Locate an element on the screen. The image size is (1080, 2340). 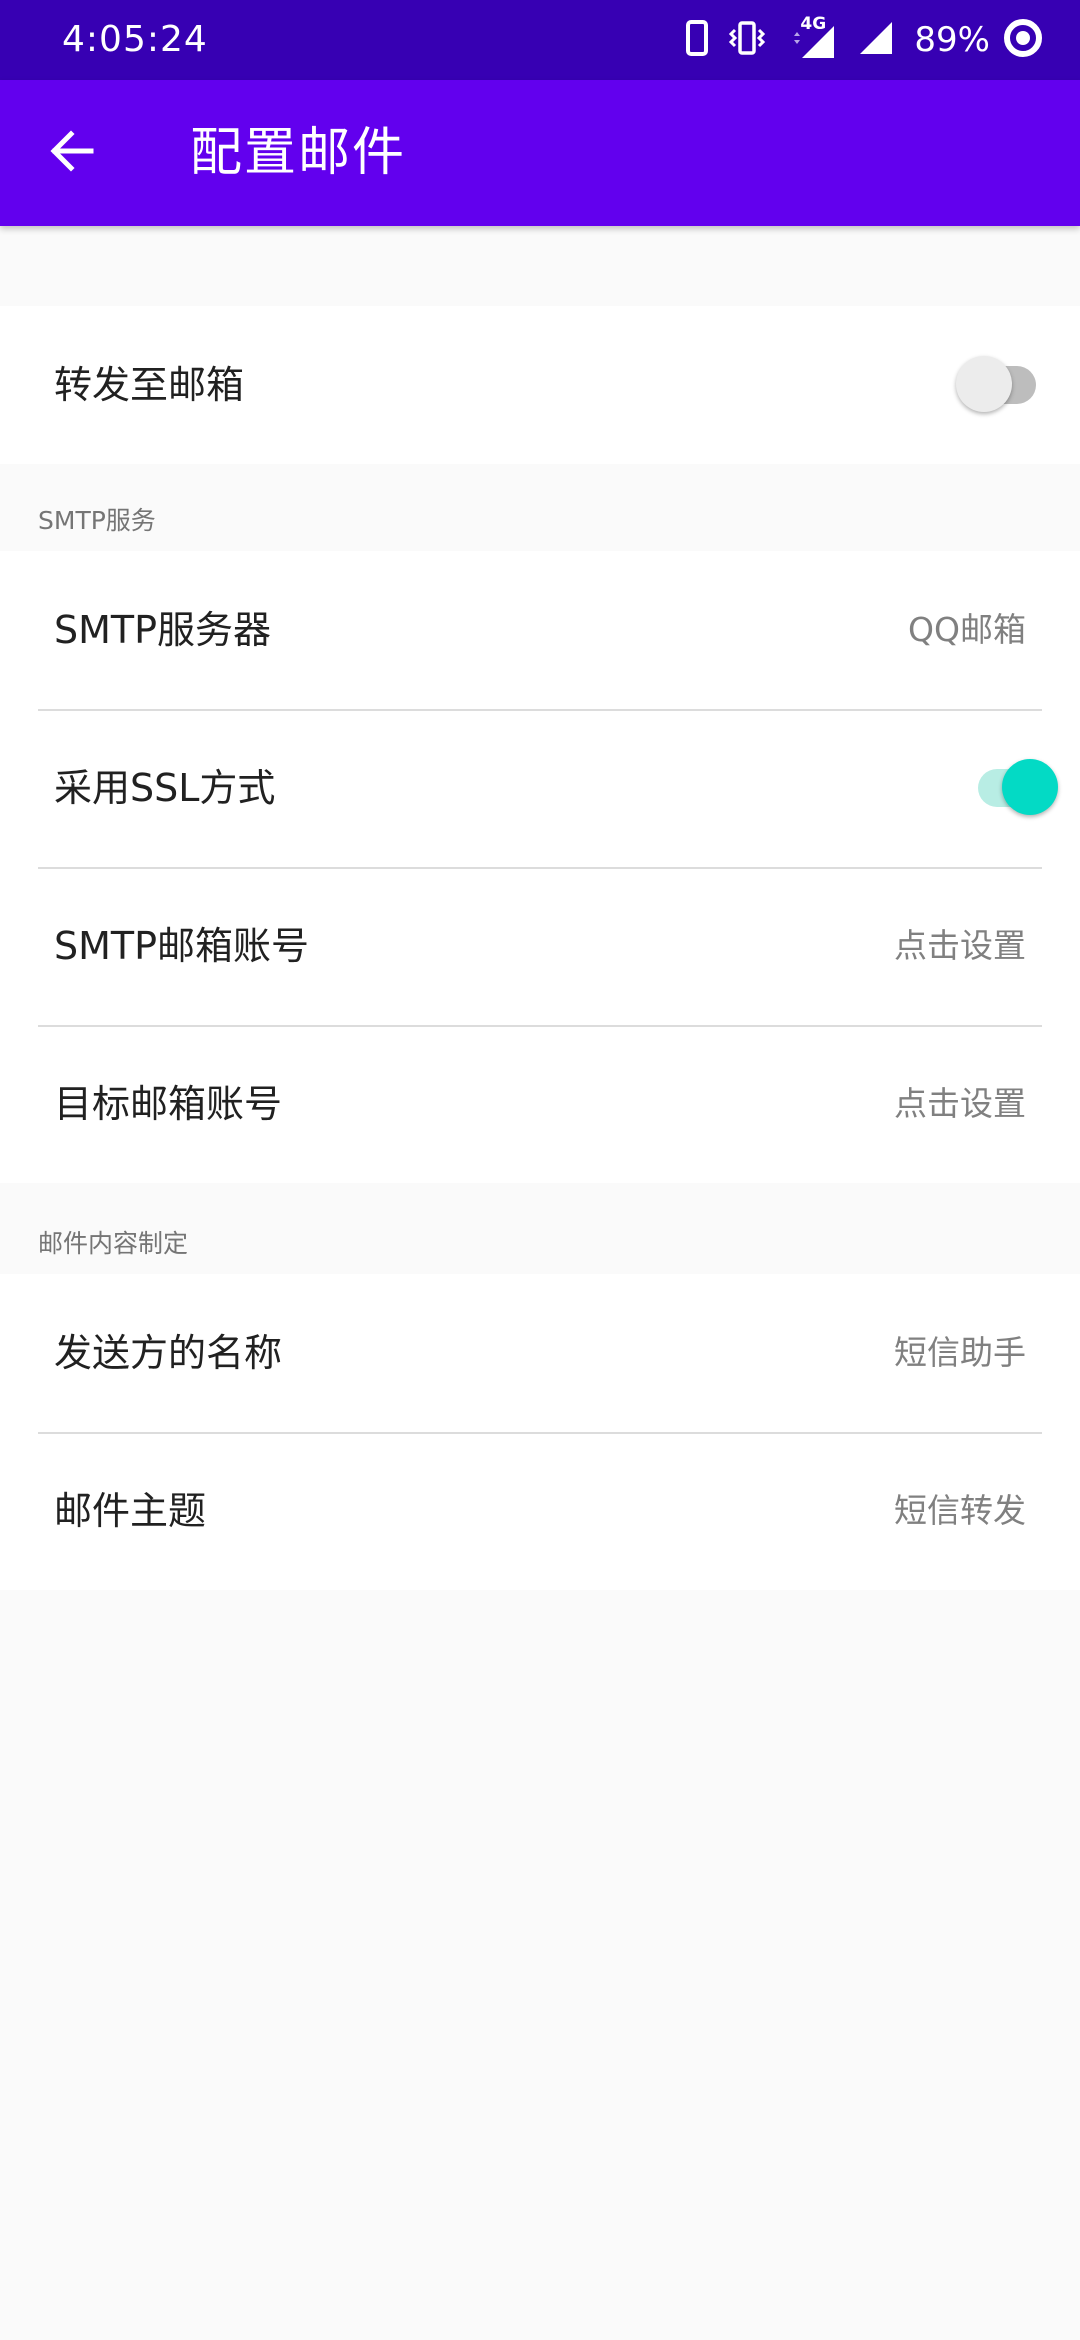
sender-name-row: 发送方的名称 短信助手 is located at coordinates (540, 1353).